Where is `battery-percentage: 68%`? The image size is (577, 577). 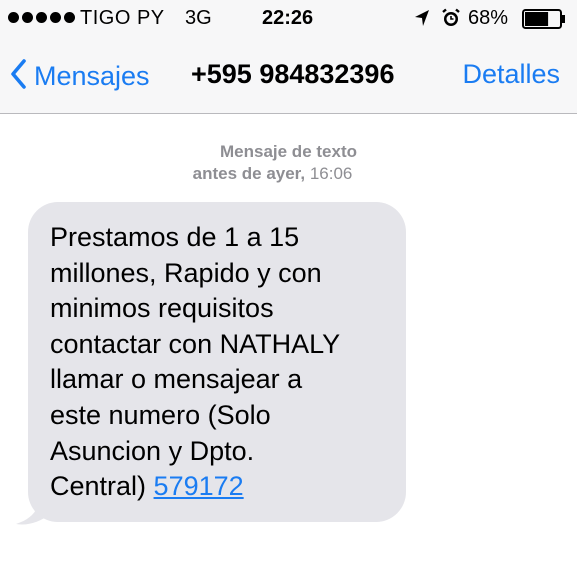 battery-percentage: 68% is located at coordinates (488, 18).